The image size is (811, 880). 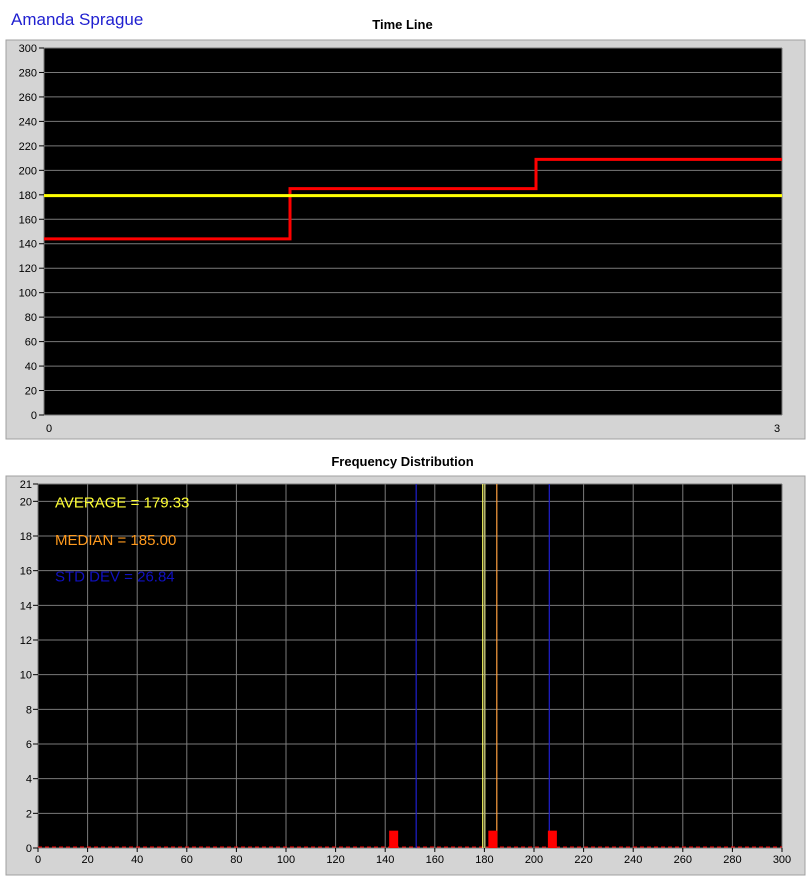 I want to click on timeline-ytick-label: 260, so click(x=28, y=98).